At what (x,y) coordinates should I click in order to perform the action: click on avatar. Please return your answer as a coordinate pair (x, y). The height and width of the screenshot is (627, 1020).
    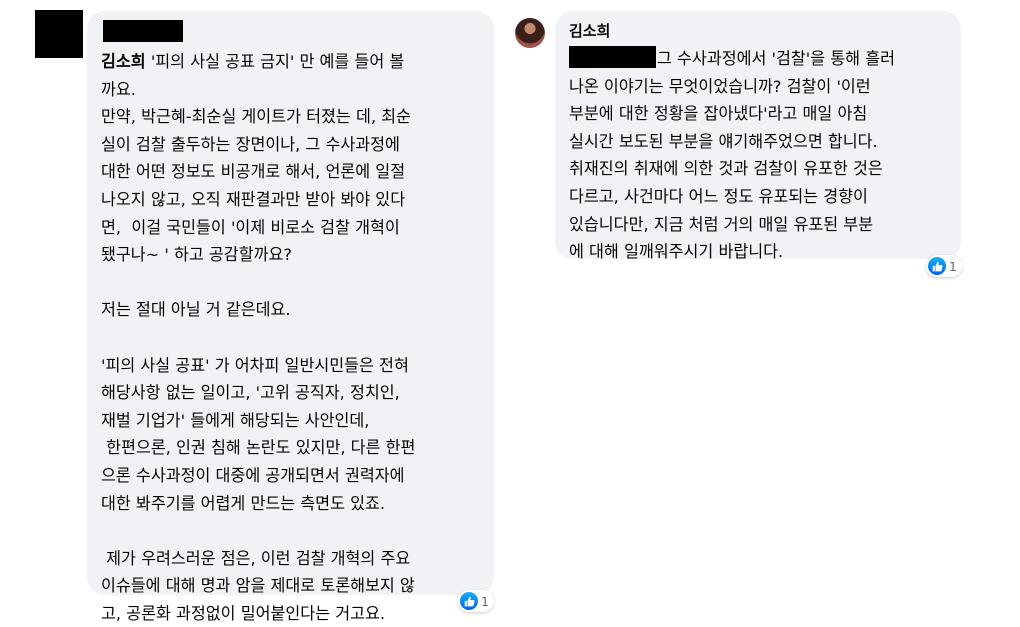
    Looking at the image, I should click on (530, 33).